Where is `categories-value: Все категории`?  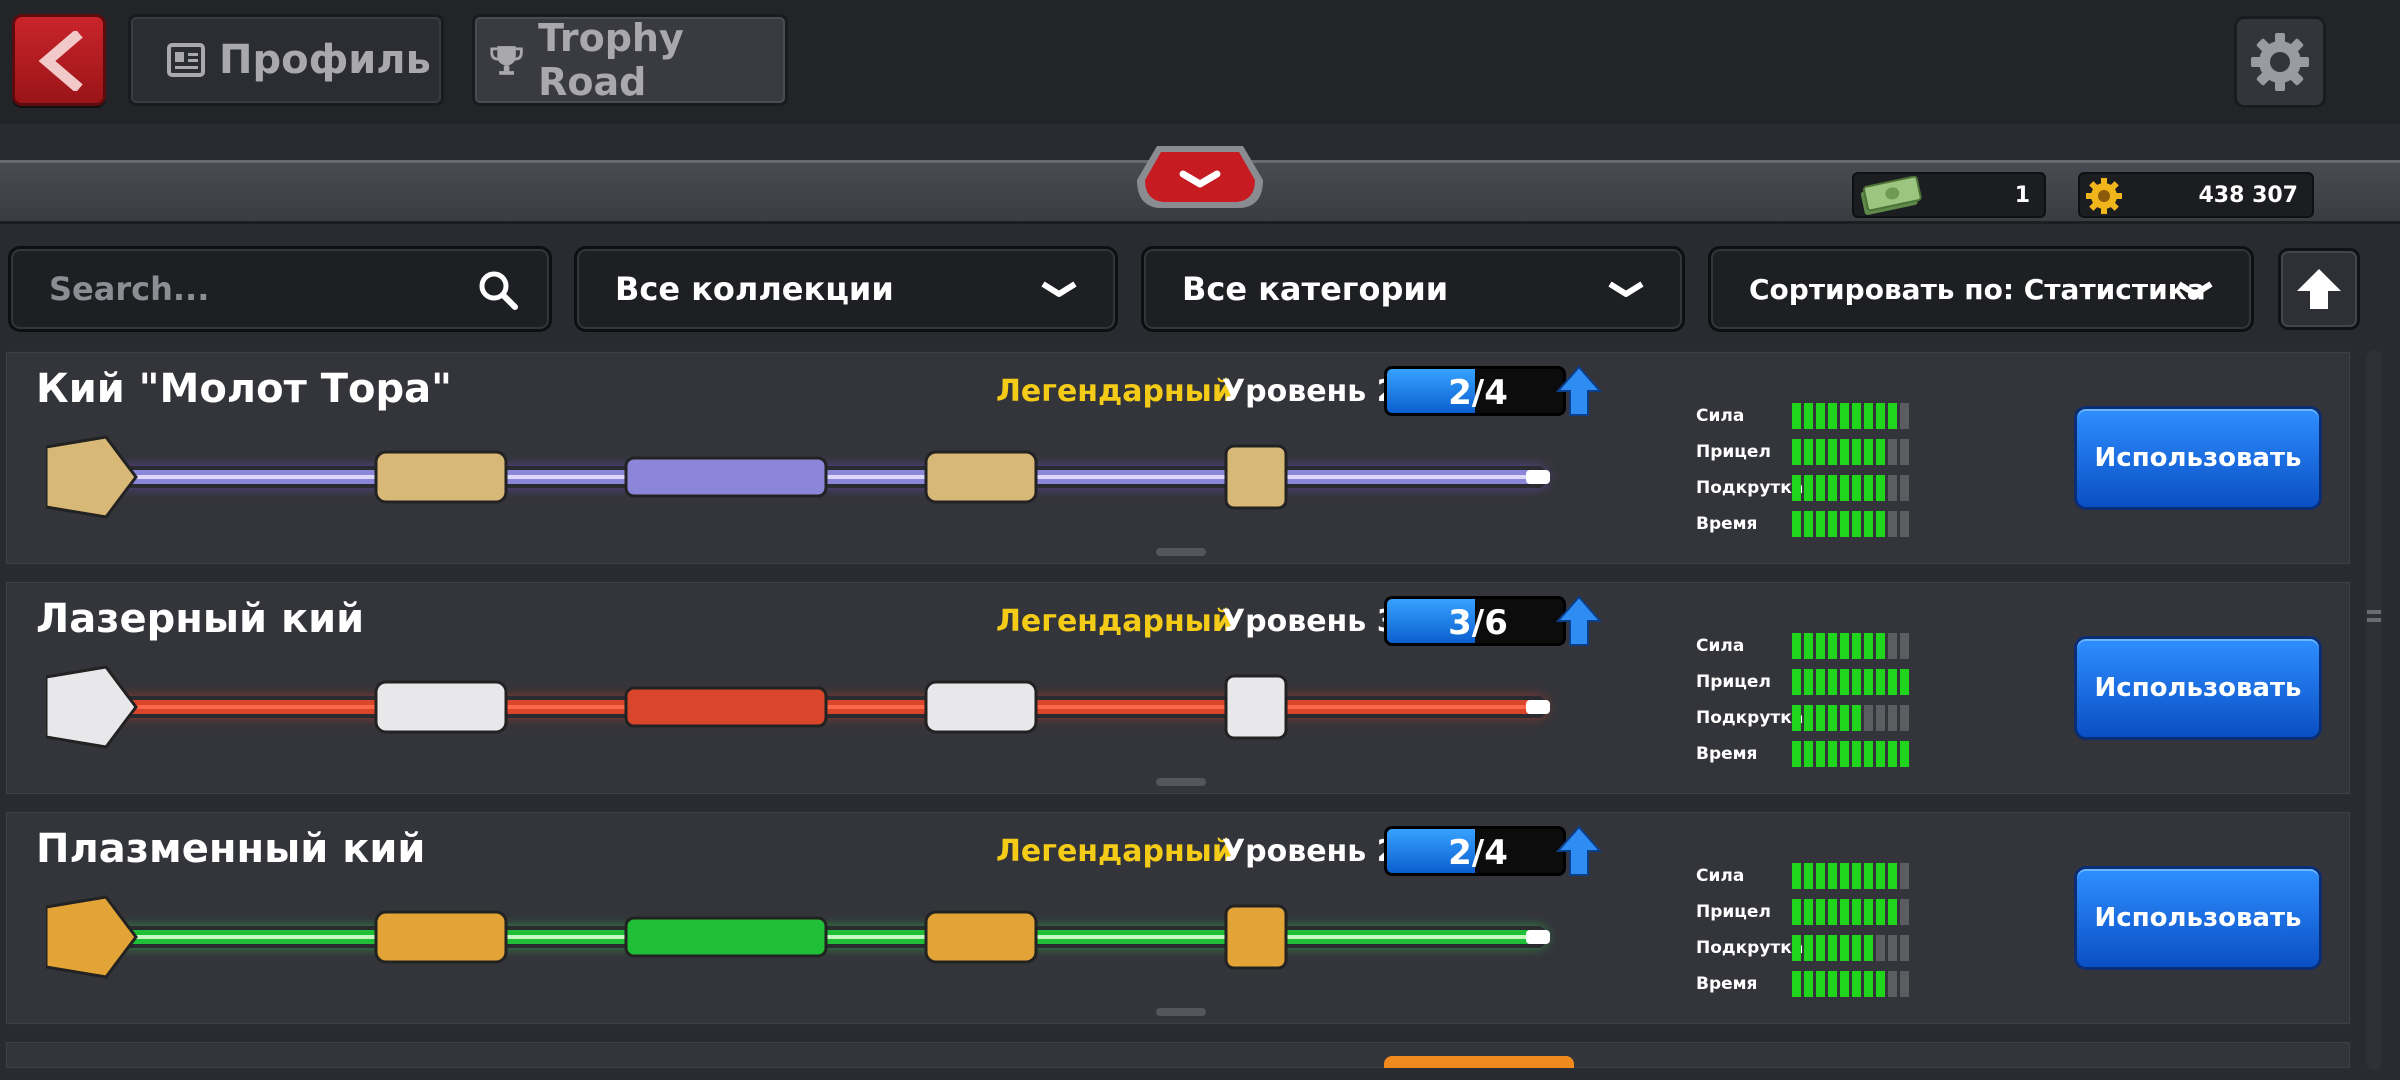 categories-value: Все категории is located at coordinates (1315, 289).